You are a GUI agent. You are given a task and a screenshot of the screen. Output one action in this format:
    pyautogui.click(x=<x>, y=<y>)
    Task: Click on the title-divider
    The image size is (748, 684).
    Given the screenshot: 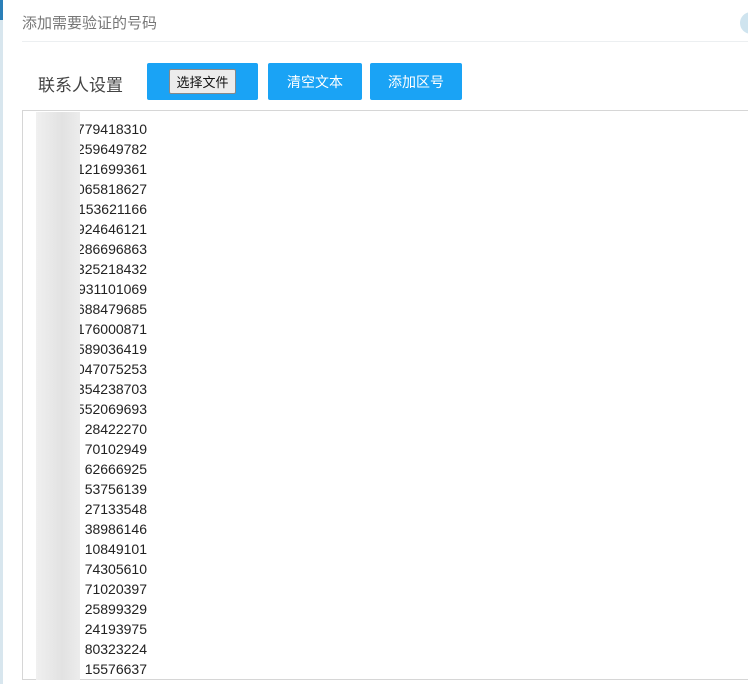 What is the action you would take?
    pyautogui.click(x=385, y=41)
    